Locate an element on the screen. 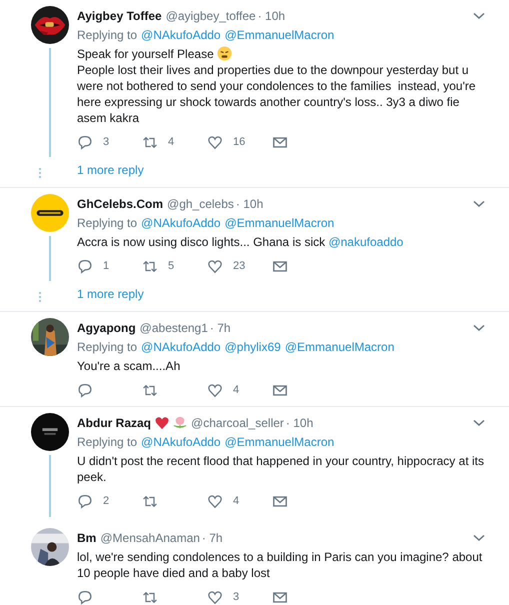 The image size is (509, 605). user-handle: @charcoal_seller is located at coordinates (237, 423).